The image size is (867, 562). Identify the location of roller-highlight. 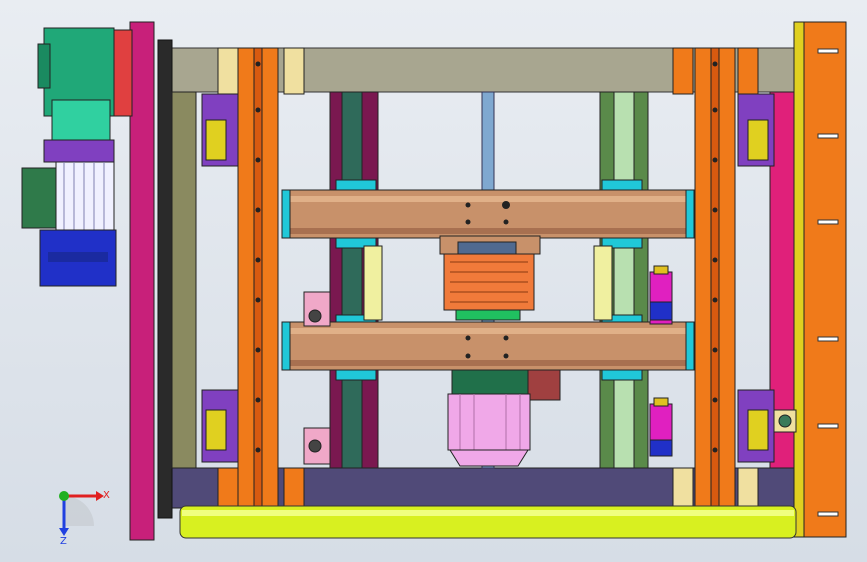
(488, 513).